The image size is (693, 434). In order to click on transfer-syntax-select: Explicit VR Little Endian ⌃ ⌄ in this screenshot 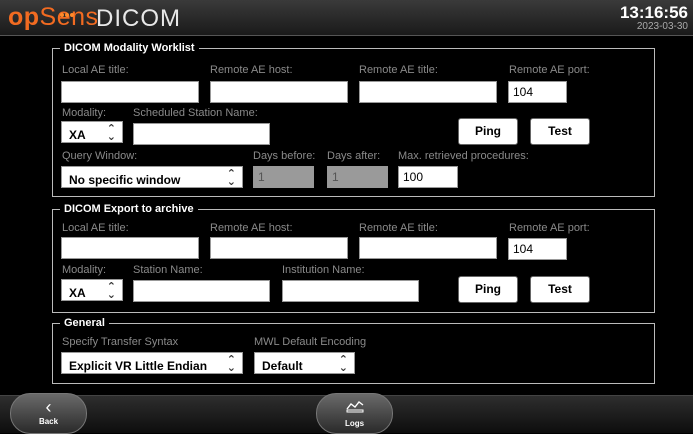, I will do `click(152, 363)`.